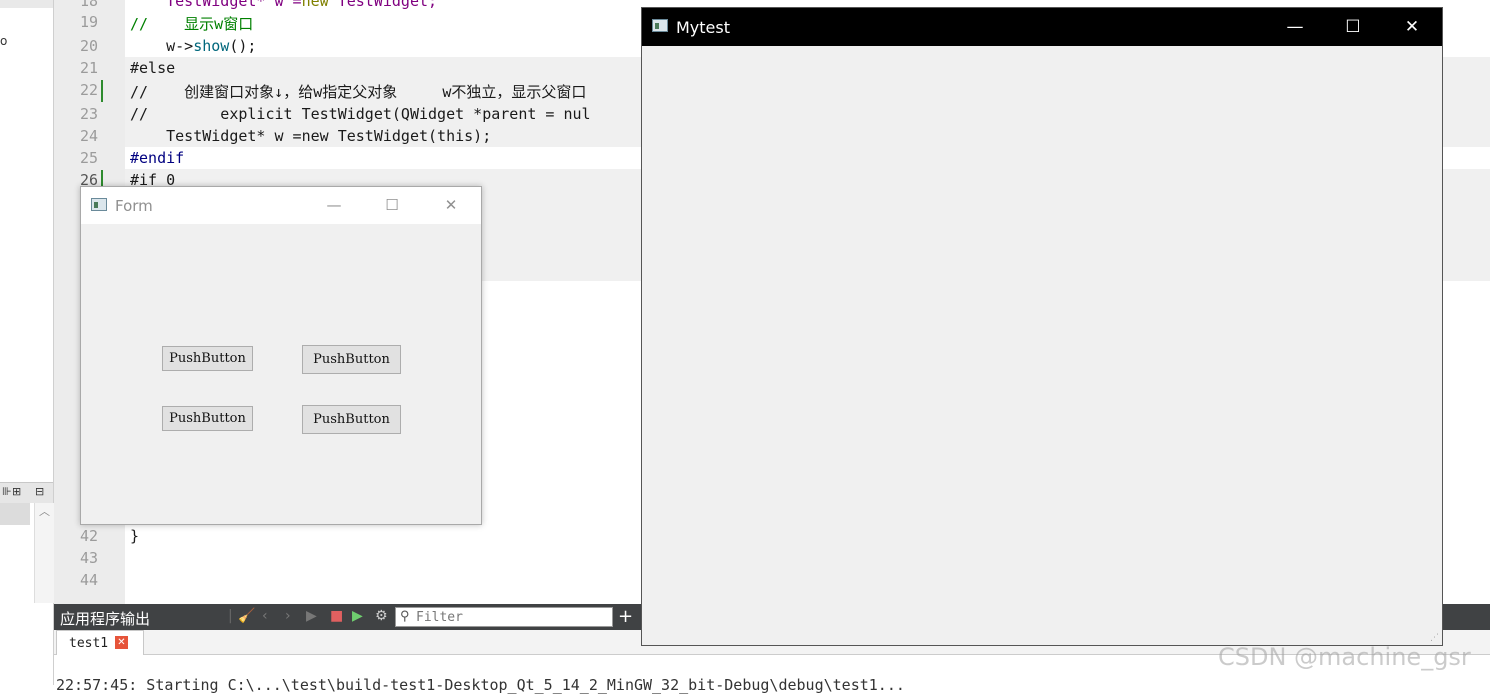  Describe the element at coordinates (625, 616) in the screenshot. I see `add-icon: +` at that location.